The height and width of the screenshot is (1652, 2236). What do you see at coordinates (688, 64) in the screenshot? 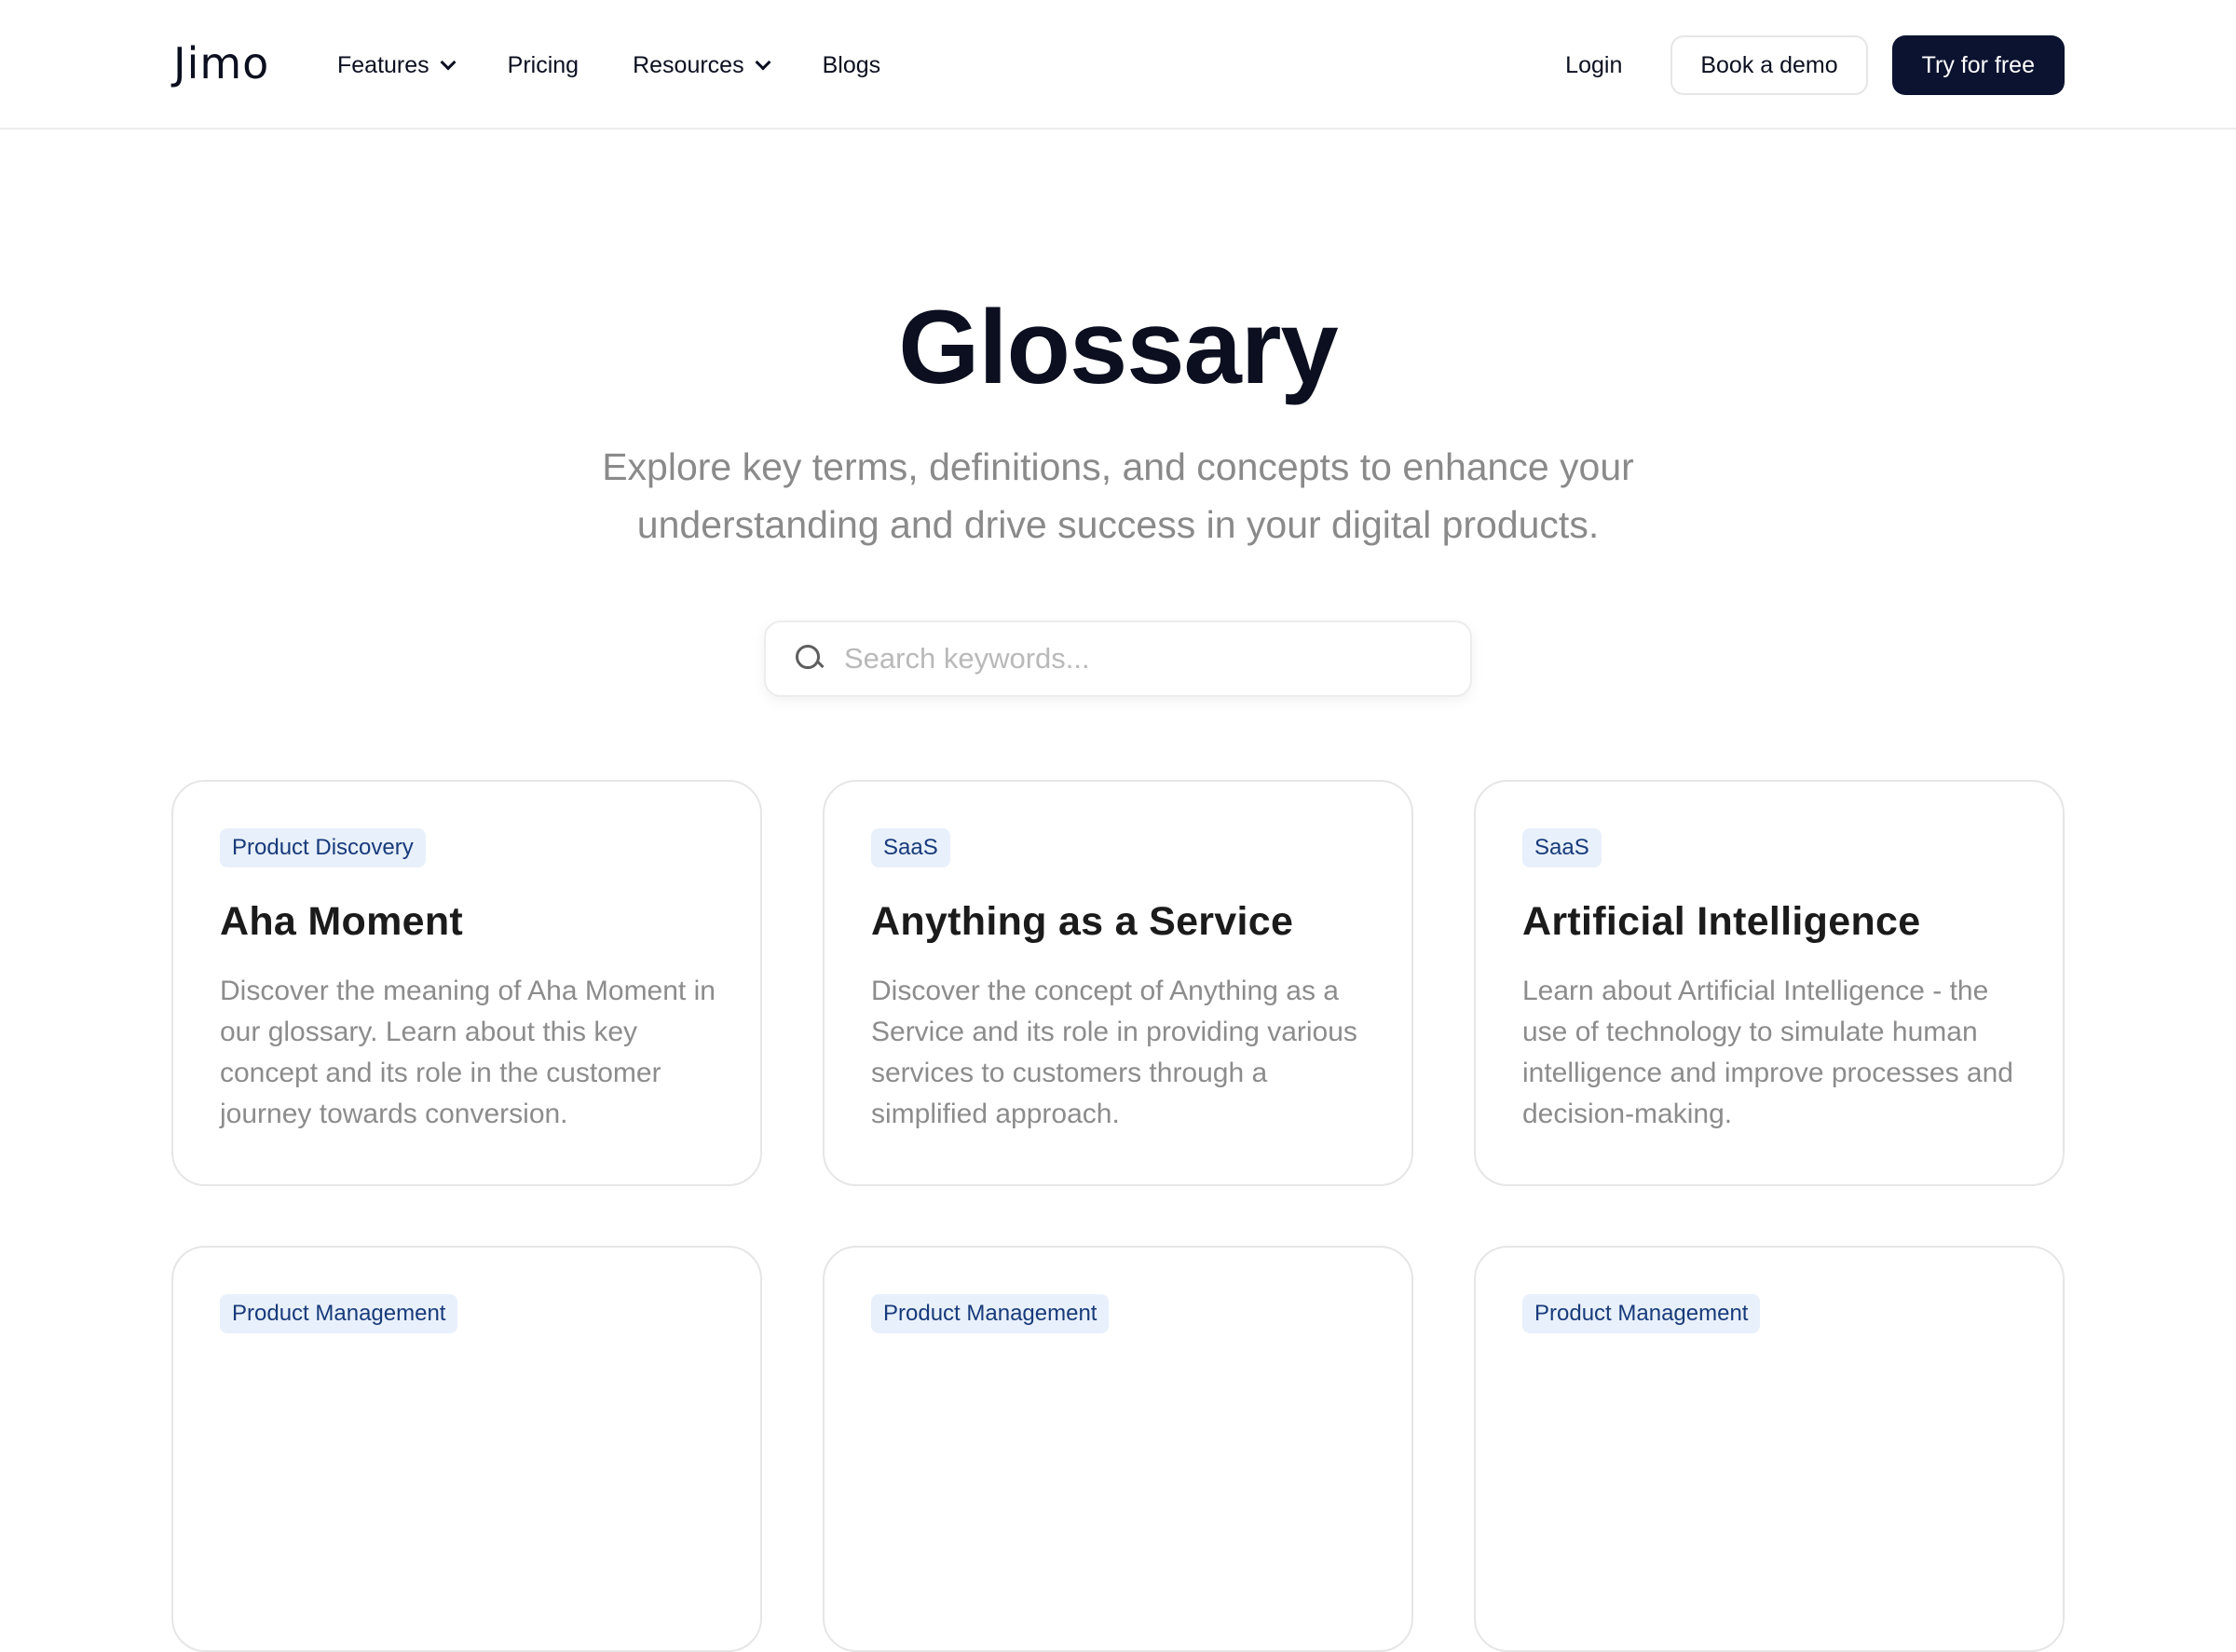
I see `nav-link-resources-label: Resources` at bounding box center [688, 64].